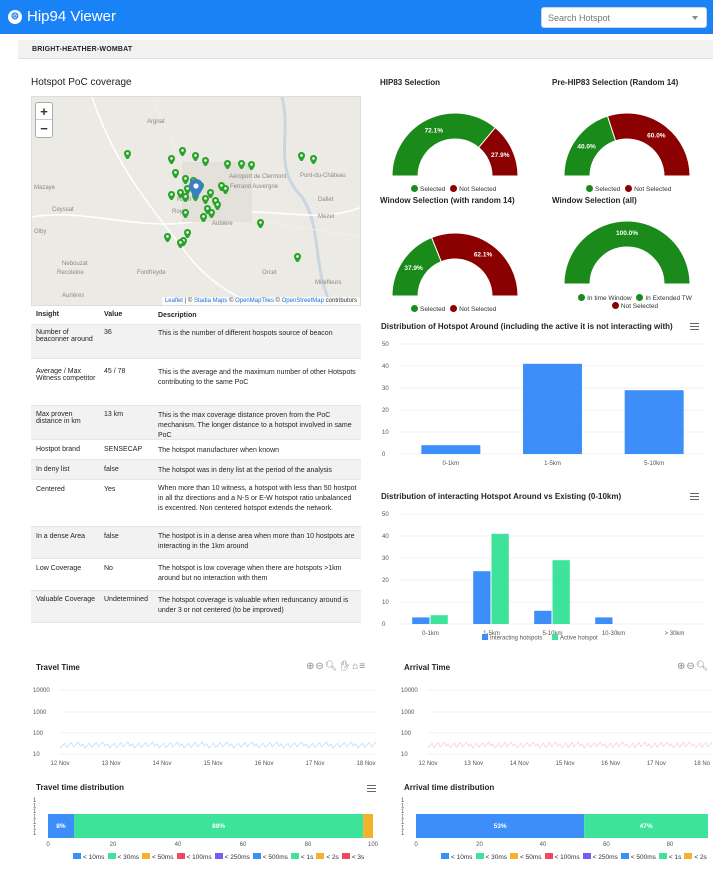 Image resolution: width=713 pixels, height=883 pixels. I want to click on x-tick-label: 0, so click(48, 845).